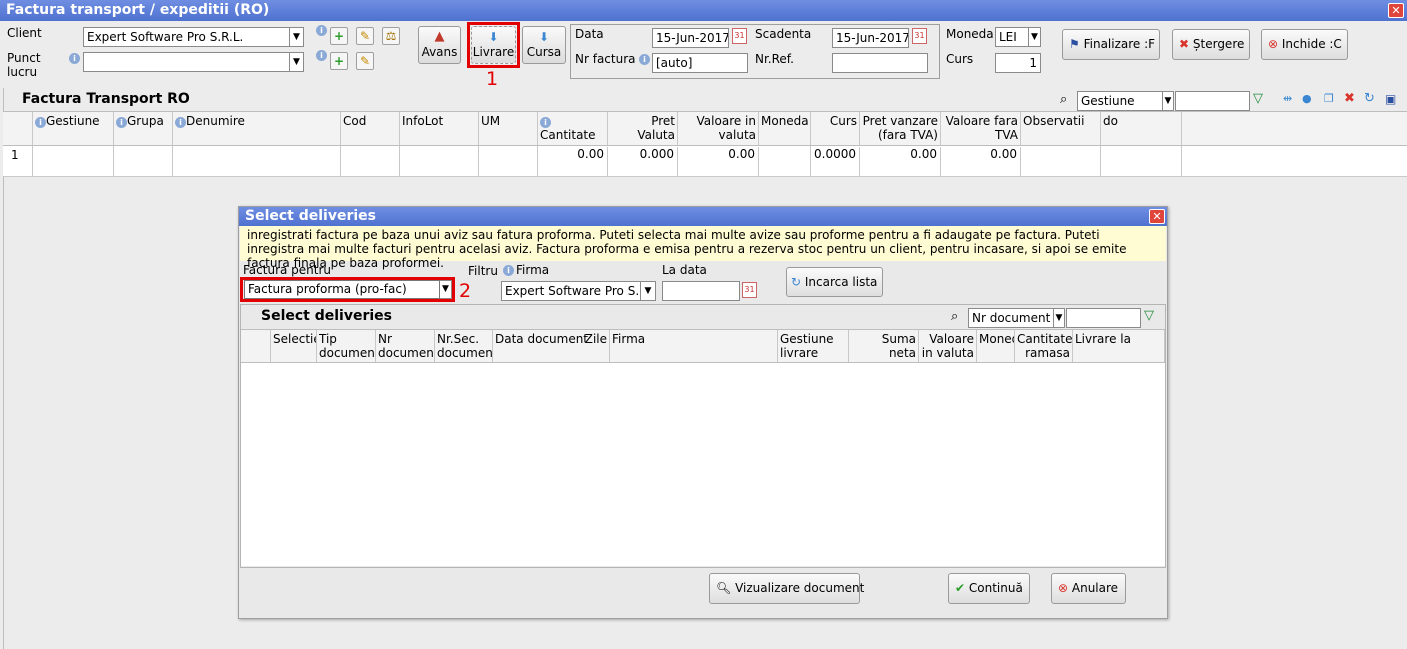 The image size is (1407, 649). What do you see at coordinates (701, 291) in the screenshot?
I see `ladata-field` at bounding box center [701, 291].